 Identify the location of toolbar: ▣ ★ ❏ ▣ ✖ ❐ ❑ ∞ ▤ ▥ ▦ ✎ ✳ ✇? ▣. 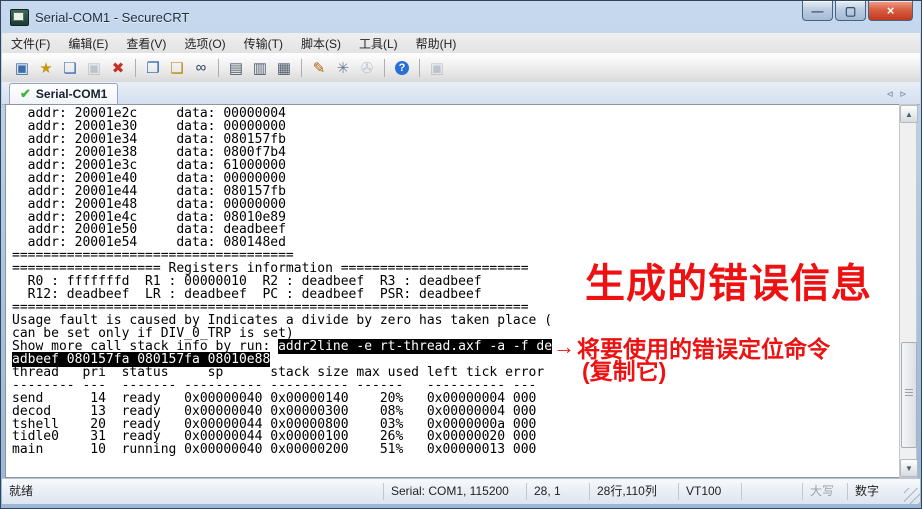
(461, 68).